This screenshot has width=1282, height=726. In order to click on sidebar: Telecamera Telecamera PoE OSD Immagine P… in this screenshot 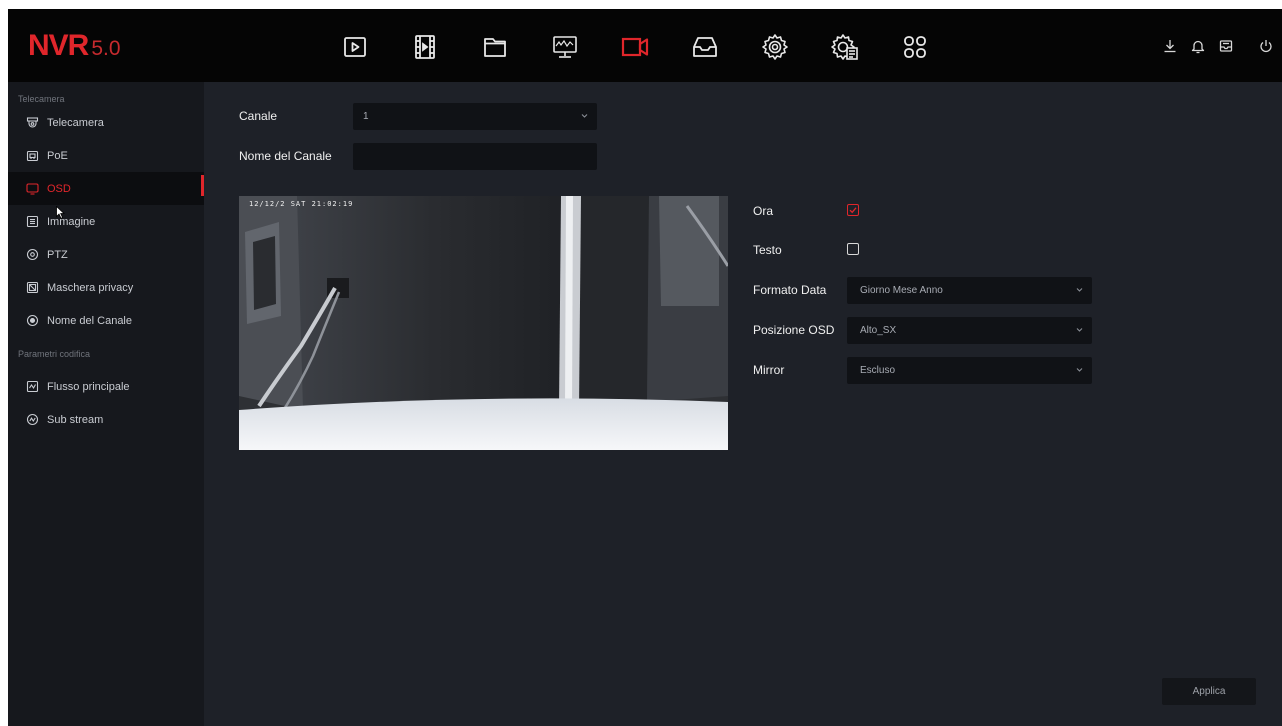, I will do `click(106, 404)`.